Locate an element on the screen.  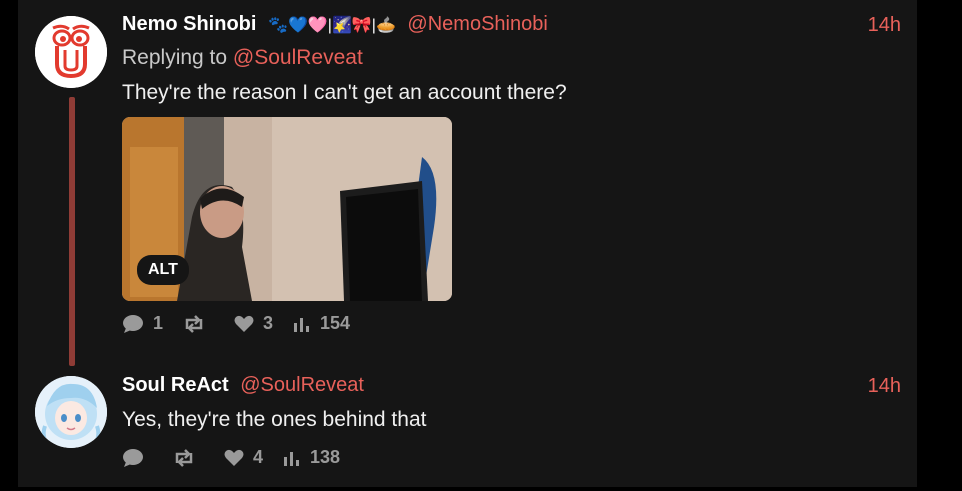
views-button: 154 is located at coordinates (321, 323).